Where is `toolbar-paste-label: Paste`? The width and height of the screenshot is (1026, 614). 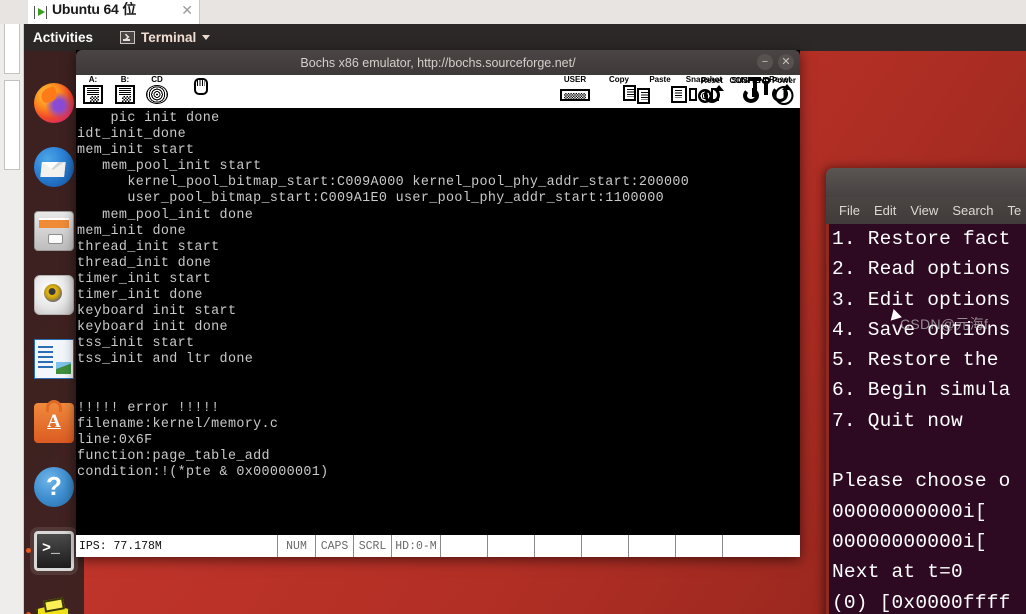 toolbar-paste-label: Paste is located at coordinates (660, 79).